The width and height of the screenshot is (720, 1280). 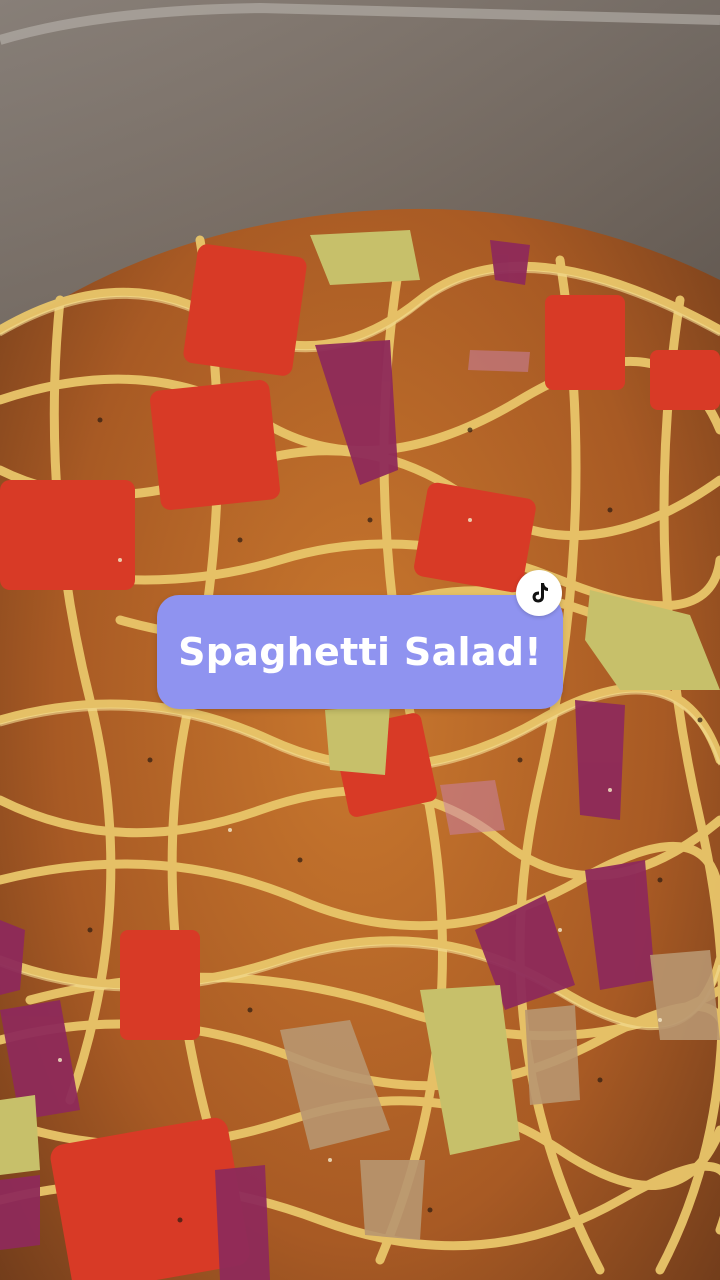 I want to click on tiktok-badge, so click(x=539, y=593).